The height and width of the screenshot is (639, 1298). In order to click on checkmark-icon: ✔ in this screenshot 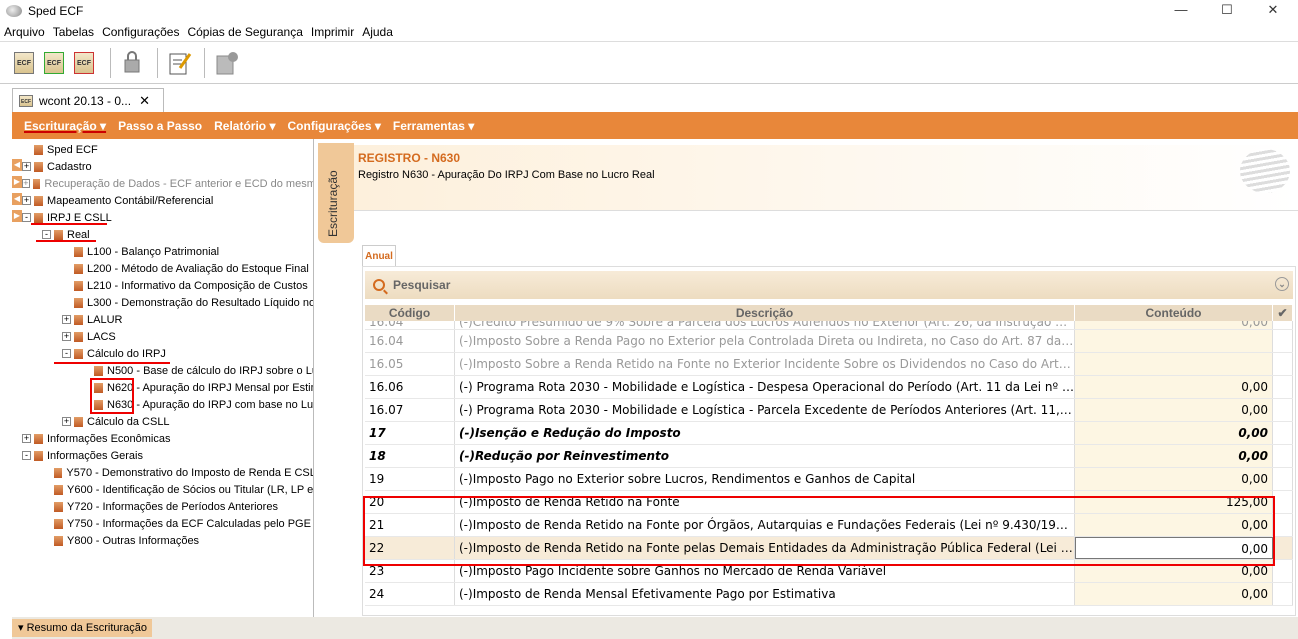, I will do `click(1283, 313)`.